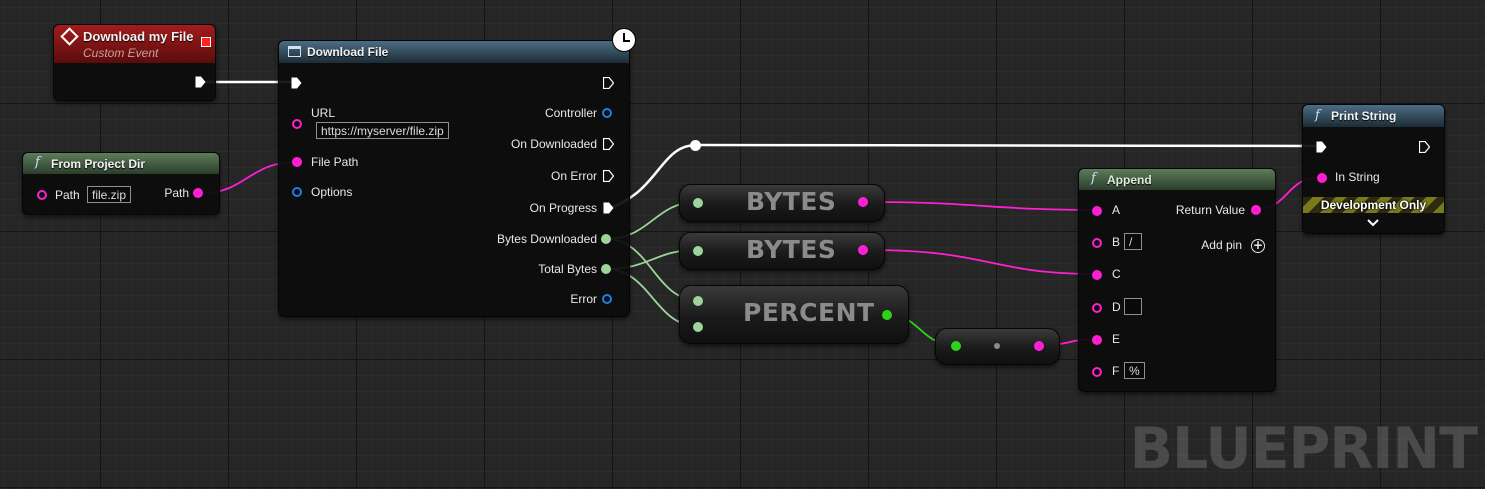 Image resolution: width=1485 pixels, height=489 pixels. What do you see at coordinates (1097, 275) in the screenshot?
I see `append-pin-c` at bounding box center [1097, 275].